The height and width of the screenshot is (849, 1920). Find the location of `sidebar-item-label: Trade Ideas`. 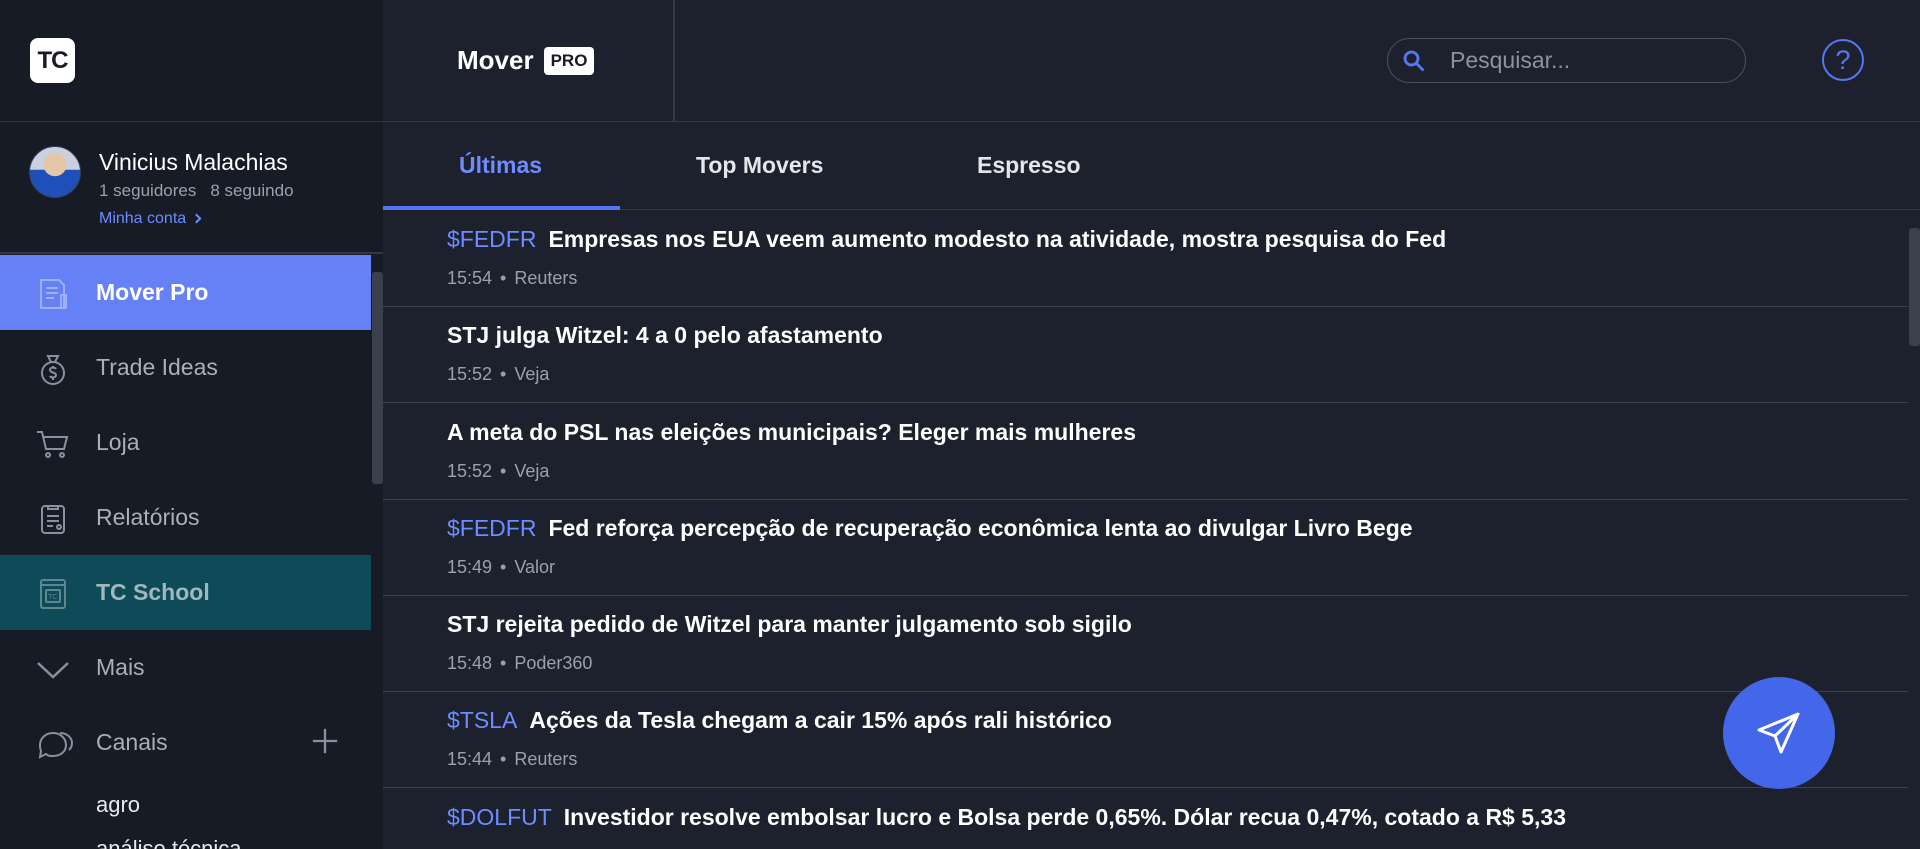

sidebar-item-label: Trade Ideas is located at coordinates (157, 367).